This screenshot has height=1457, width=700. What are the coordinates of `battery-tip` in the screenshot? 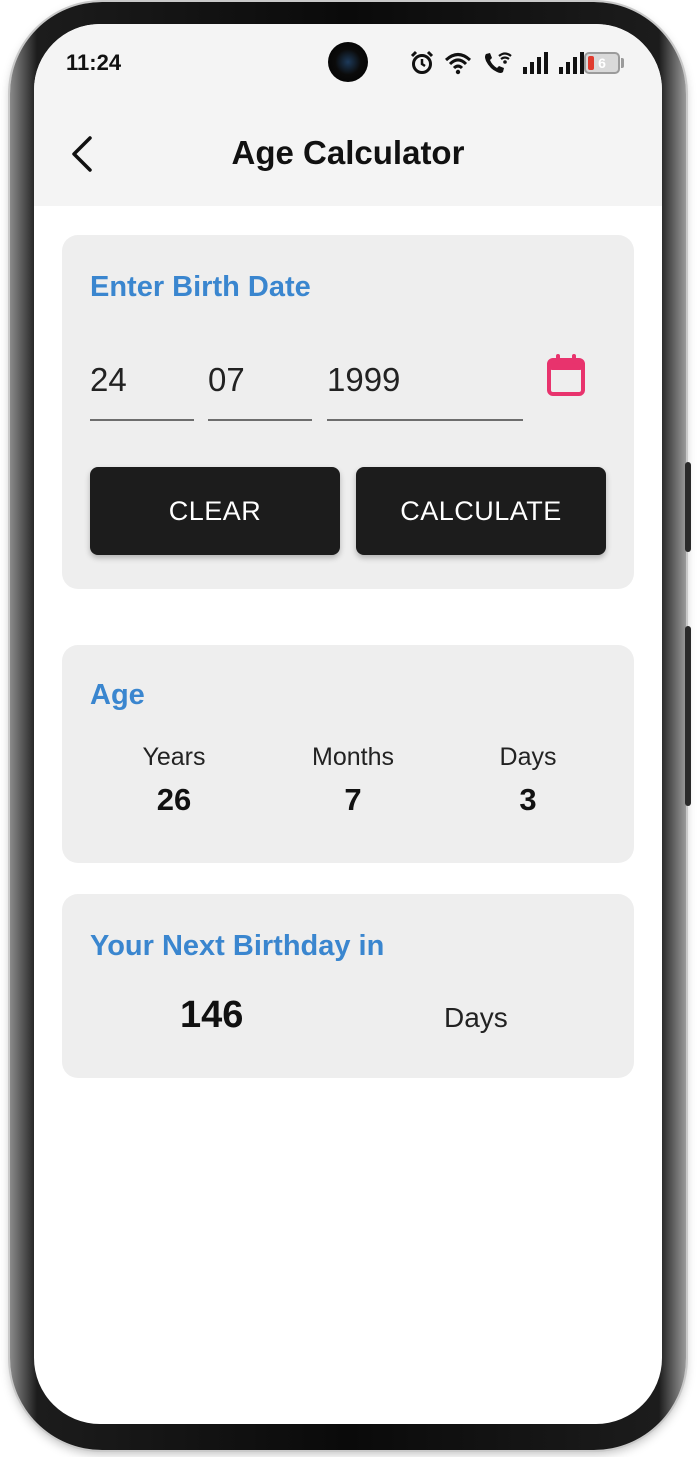 It's located at (622, 63).